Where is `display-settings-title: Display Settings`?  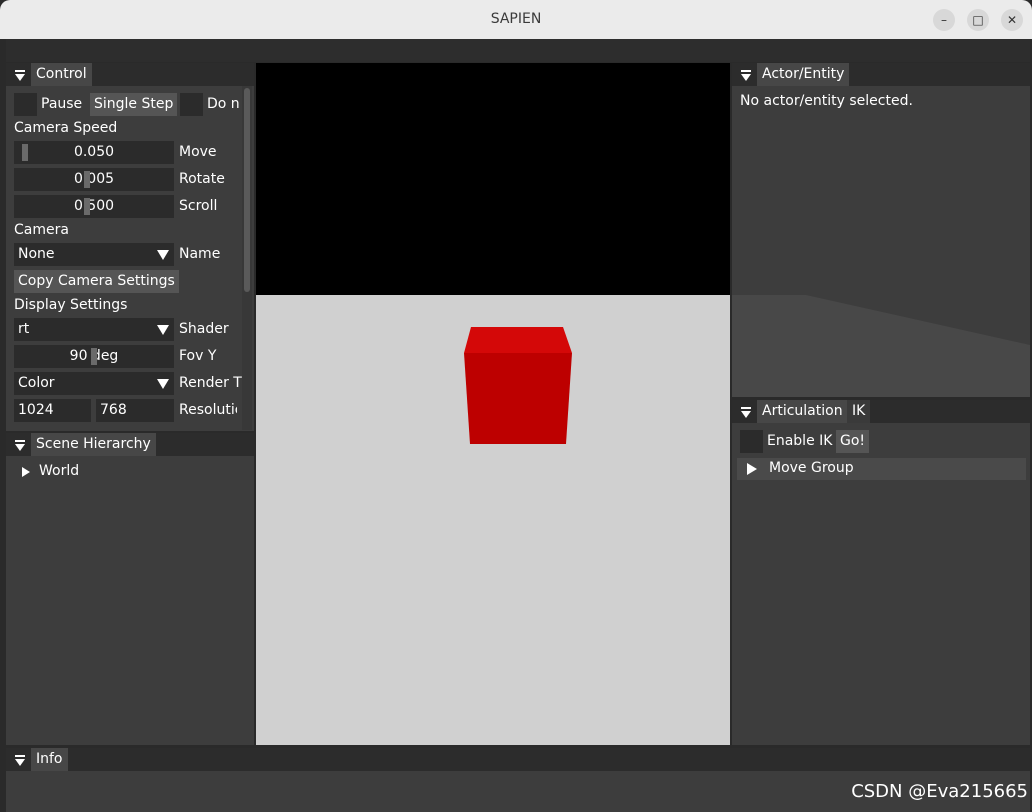
display-settings-title: Display Settings is located at coordinates (71, 305).